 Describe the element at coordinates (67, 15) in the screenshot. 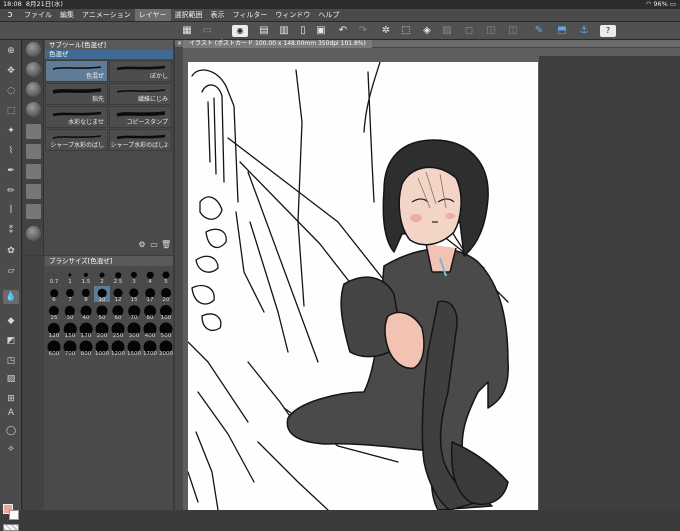

I see `menu-edit: 編集` at that location.